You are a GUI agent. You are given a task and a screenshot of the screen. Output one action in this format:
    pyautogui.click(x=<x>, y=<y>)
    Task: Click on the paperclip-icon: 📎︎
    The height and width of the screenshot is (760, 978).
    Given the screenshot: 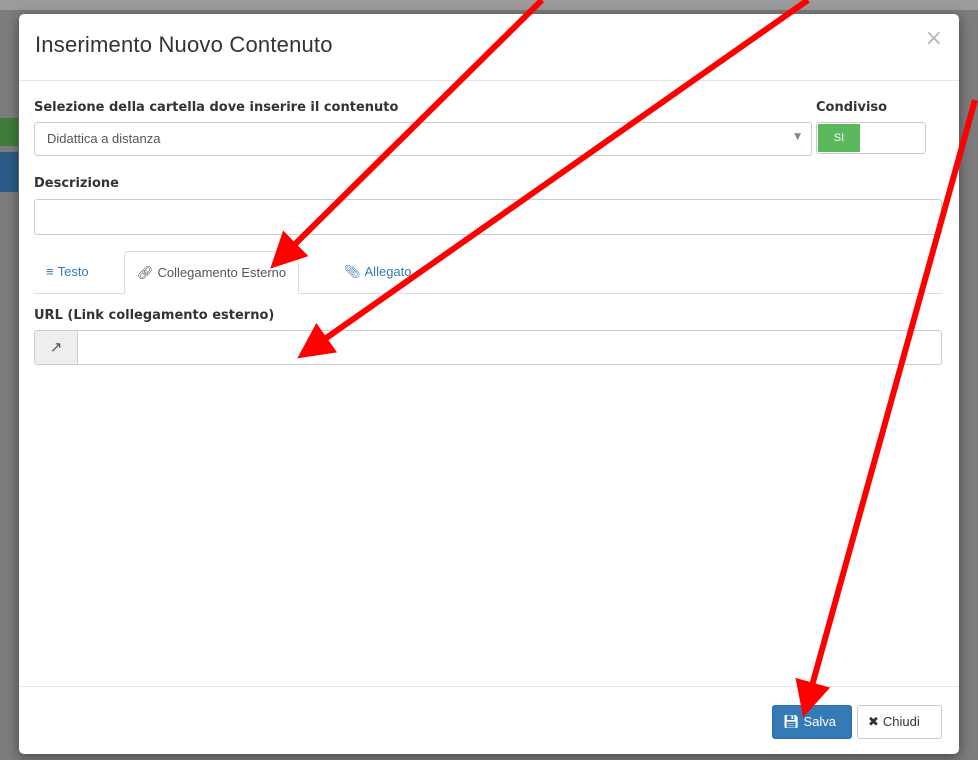 What is the action you would take?
    pyautogui.click(x=352, y=271)
    